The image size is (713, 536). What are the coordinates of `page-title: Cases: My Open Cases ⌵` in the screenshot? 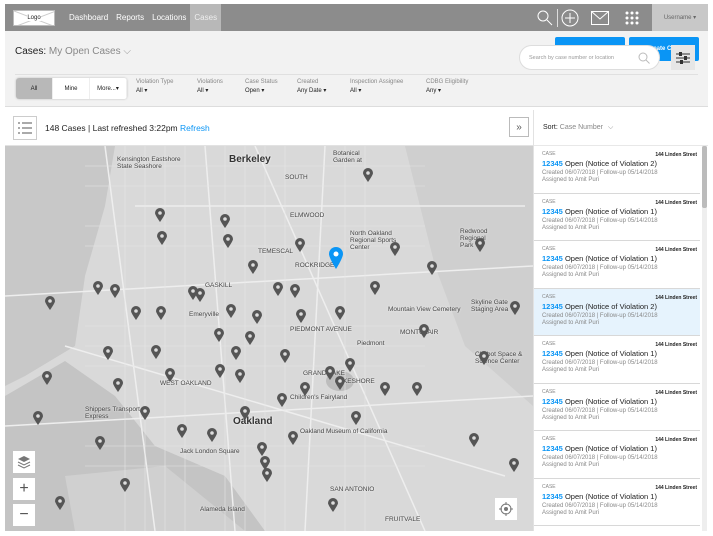 It's located at (73, 51).